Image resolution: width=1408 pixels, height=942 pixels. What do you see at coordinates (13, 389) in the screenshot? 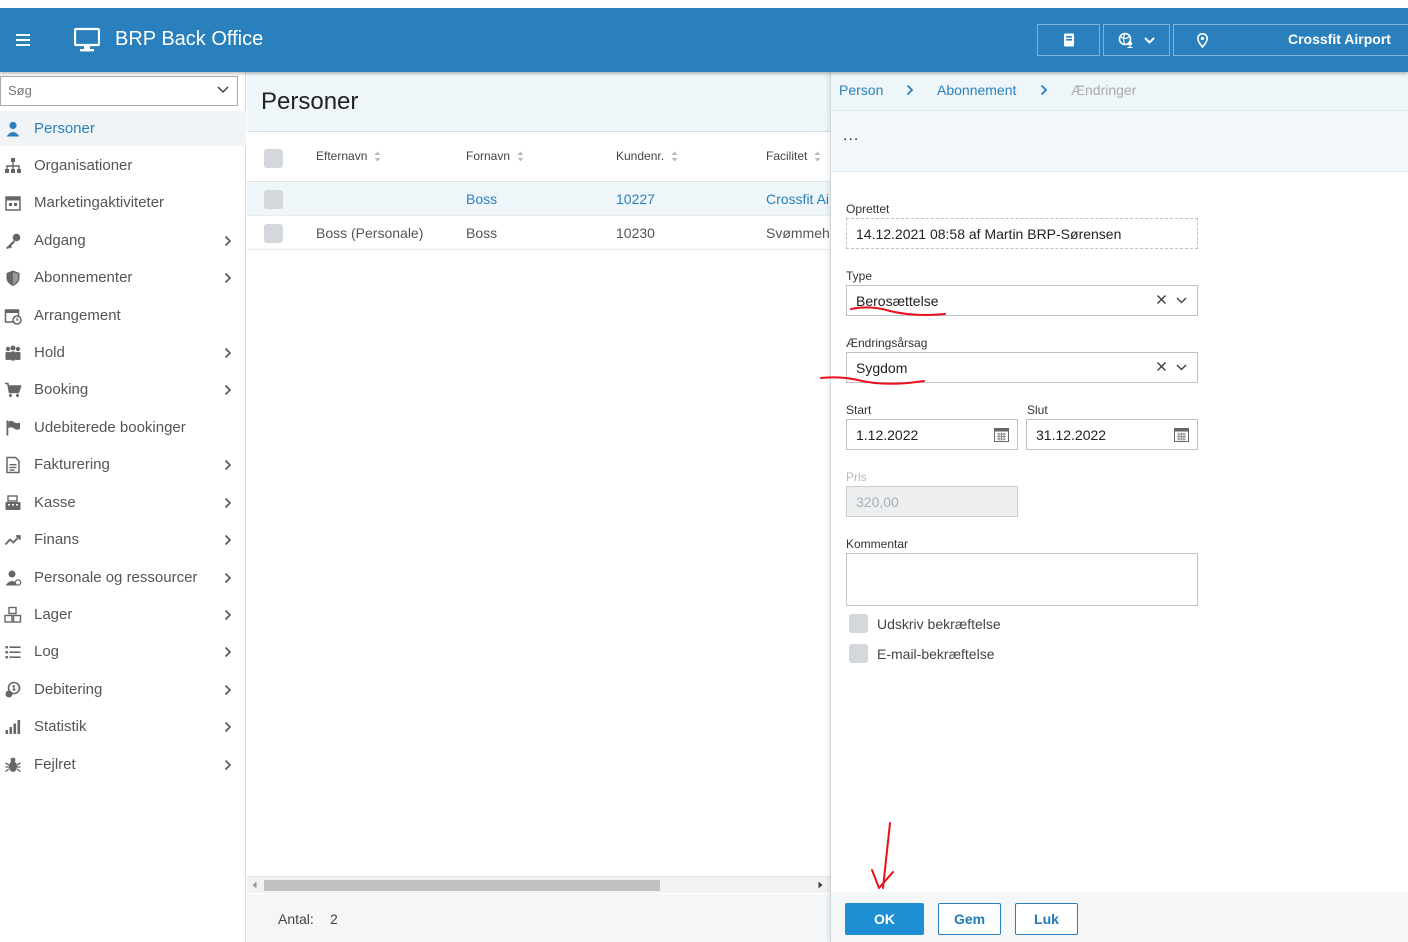
I see `cart-icon` at bounding box center [13, 389].